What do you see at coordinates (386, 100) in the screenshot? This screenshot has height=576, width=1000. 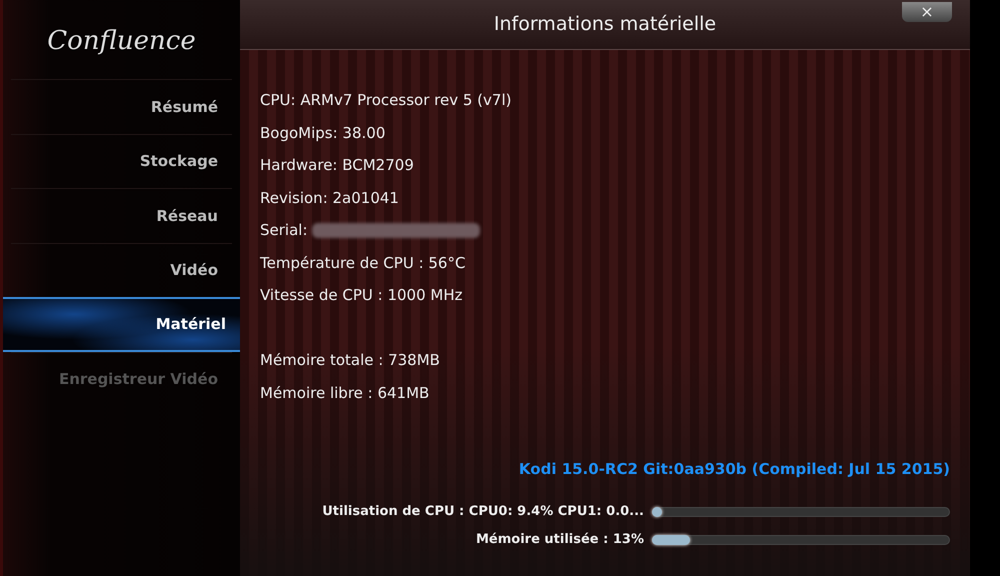 I see `info-text: CPU: ARMv7 Processor rev 5 (v7l)` at bounding box center [386, 100].